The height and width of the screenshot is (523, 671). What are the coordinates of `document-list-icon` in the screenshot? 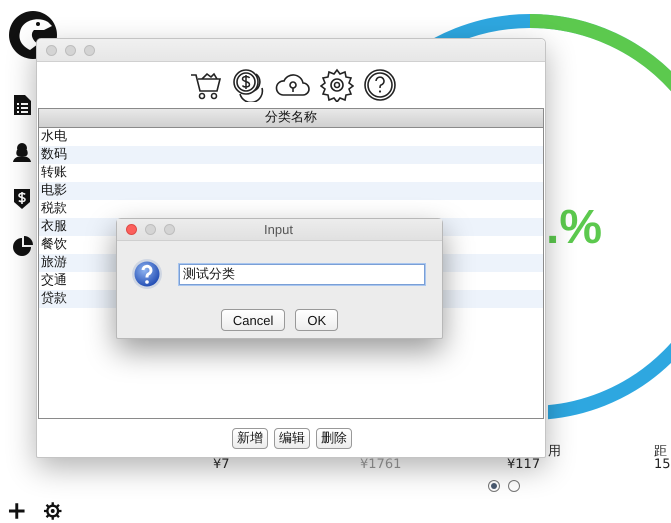 It's located at (22, 105).